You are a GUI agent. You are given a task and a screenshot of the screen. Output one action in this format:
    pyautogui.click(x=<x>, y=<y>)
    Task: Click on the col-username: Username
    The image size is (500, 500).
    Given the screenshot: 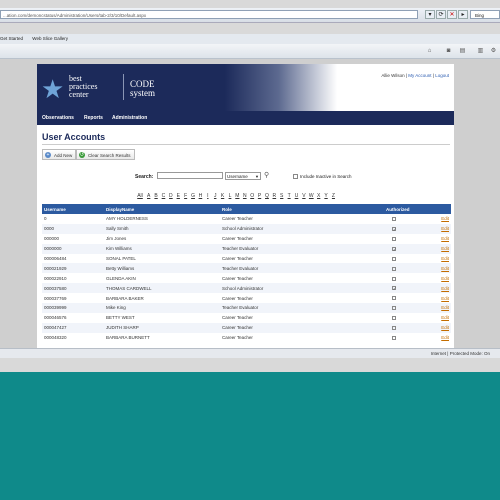 What is the action you would take?
    pyautogui.click(x=73, y=209)
    